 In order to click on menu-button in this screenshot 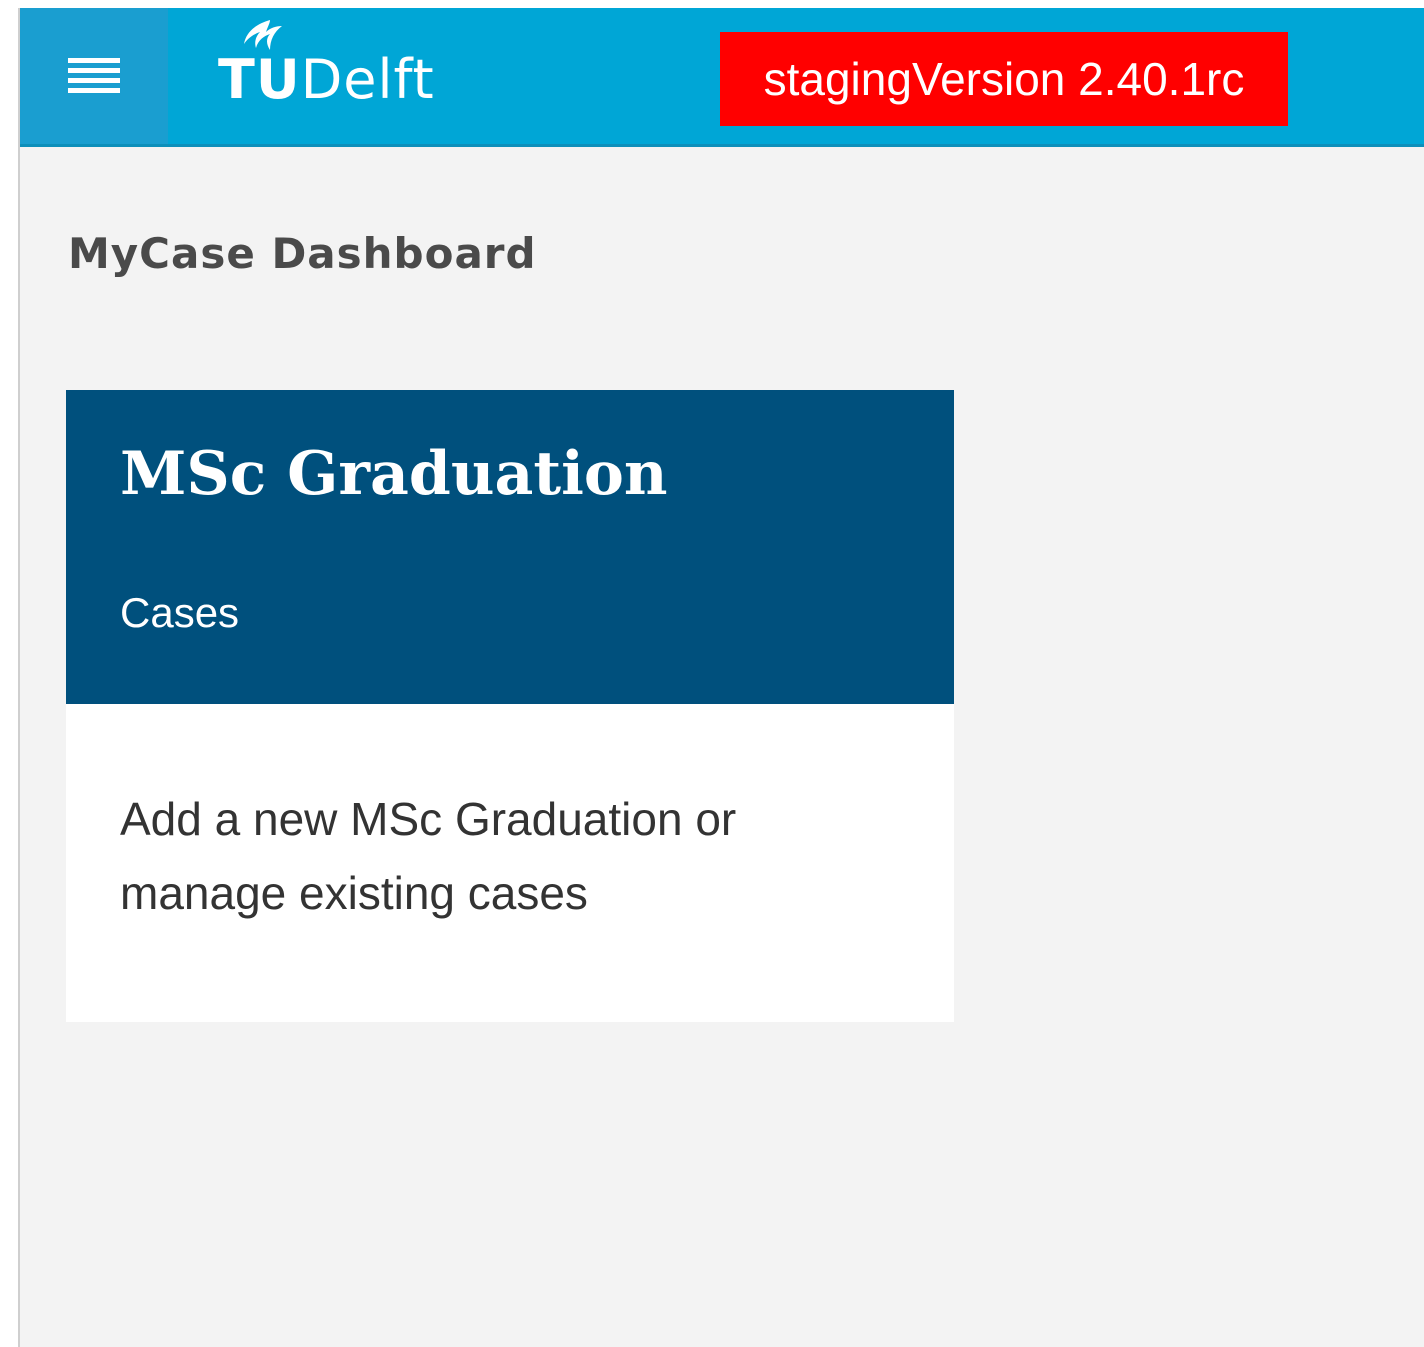, I will do `click(94, 76)`.